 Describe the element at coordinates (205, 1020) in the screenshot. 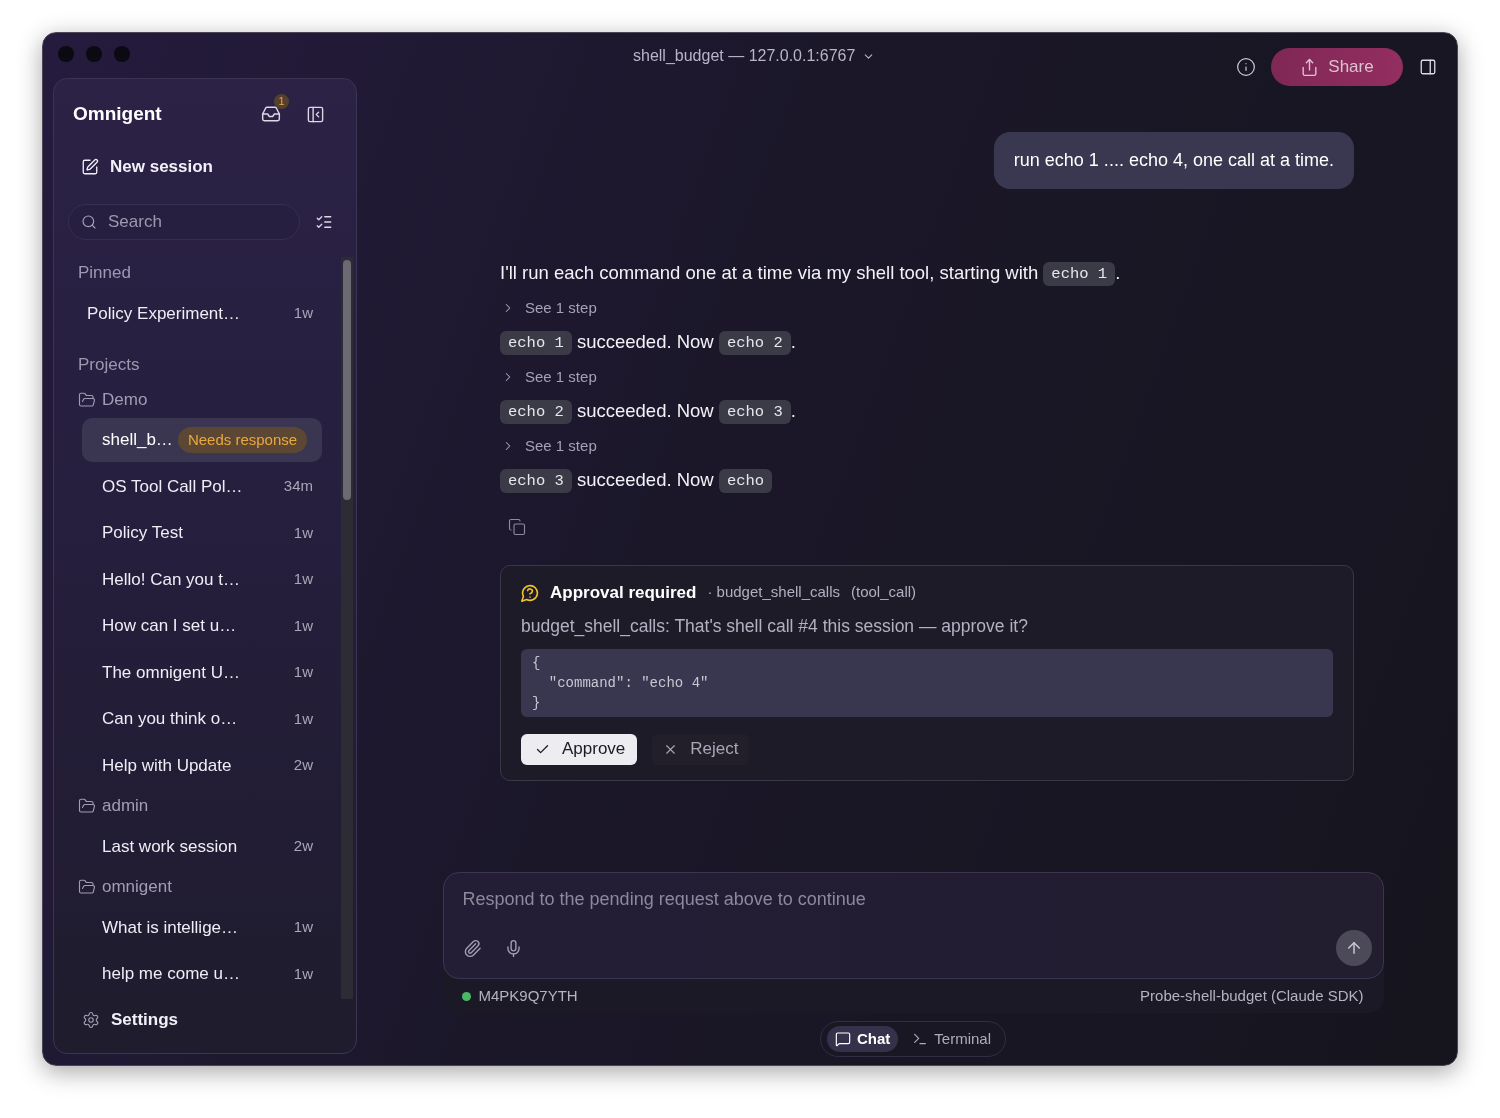

I see `settings-button: Settings` at that location.